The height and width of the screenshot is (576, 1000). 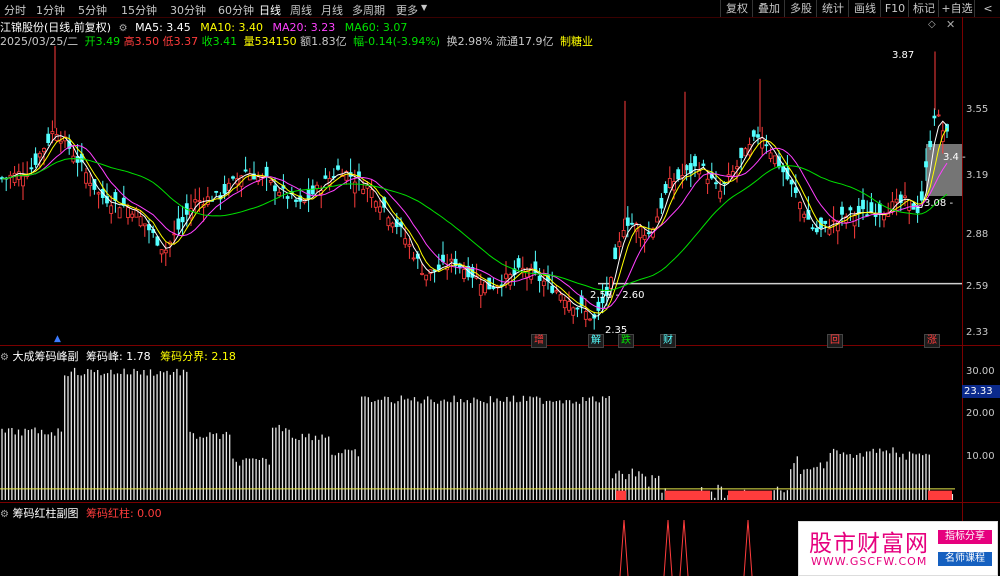 I want to click on sub1-current-value: 23.33, so click(x=981, y=391).